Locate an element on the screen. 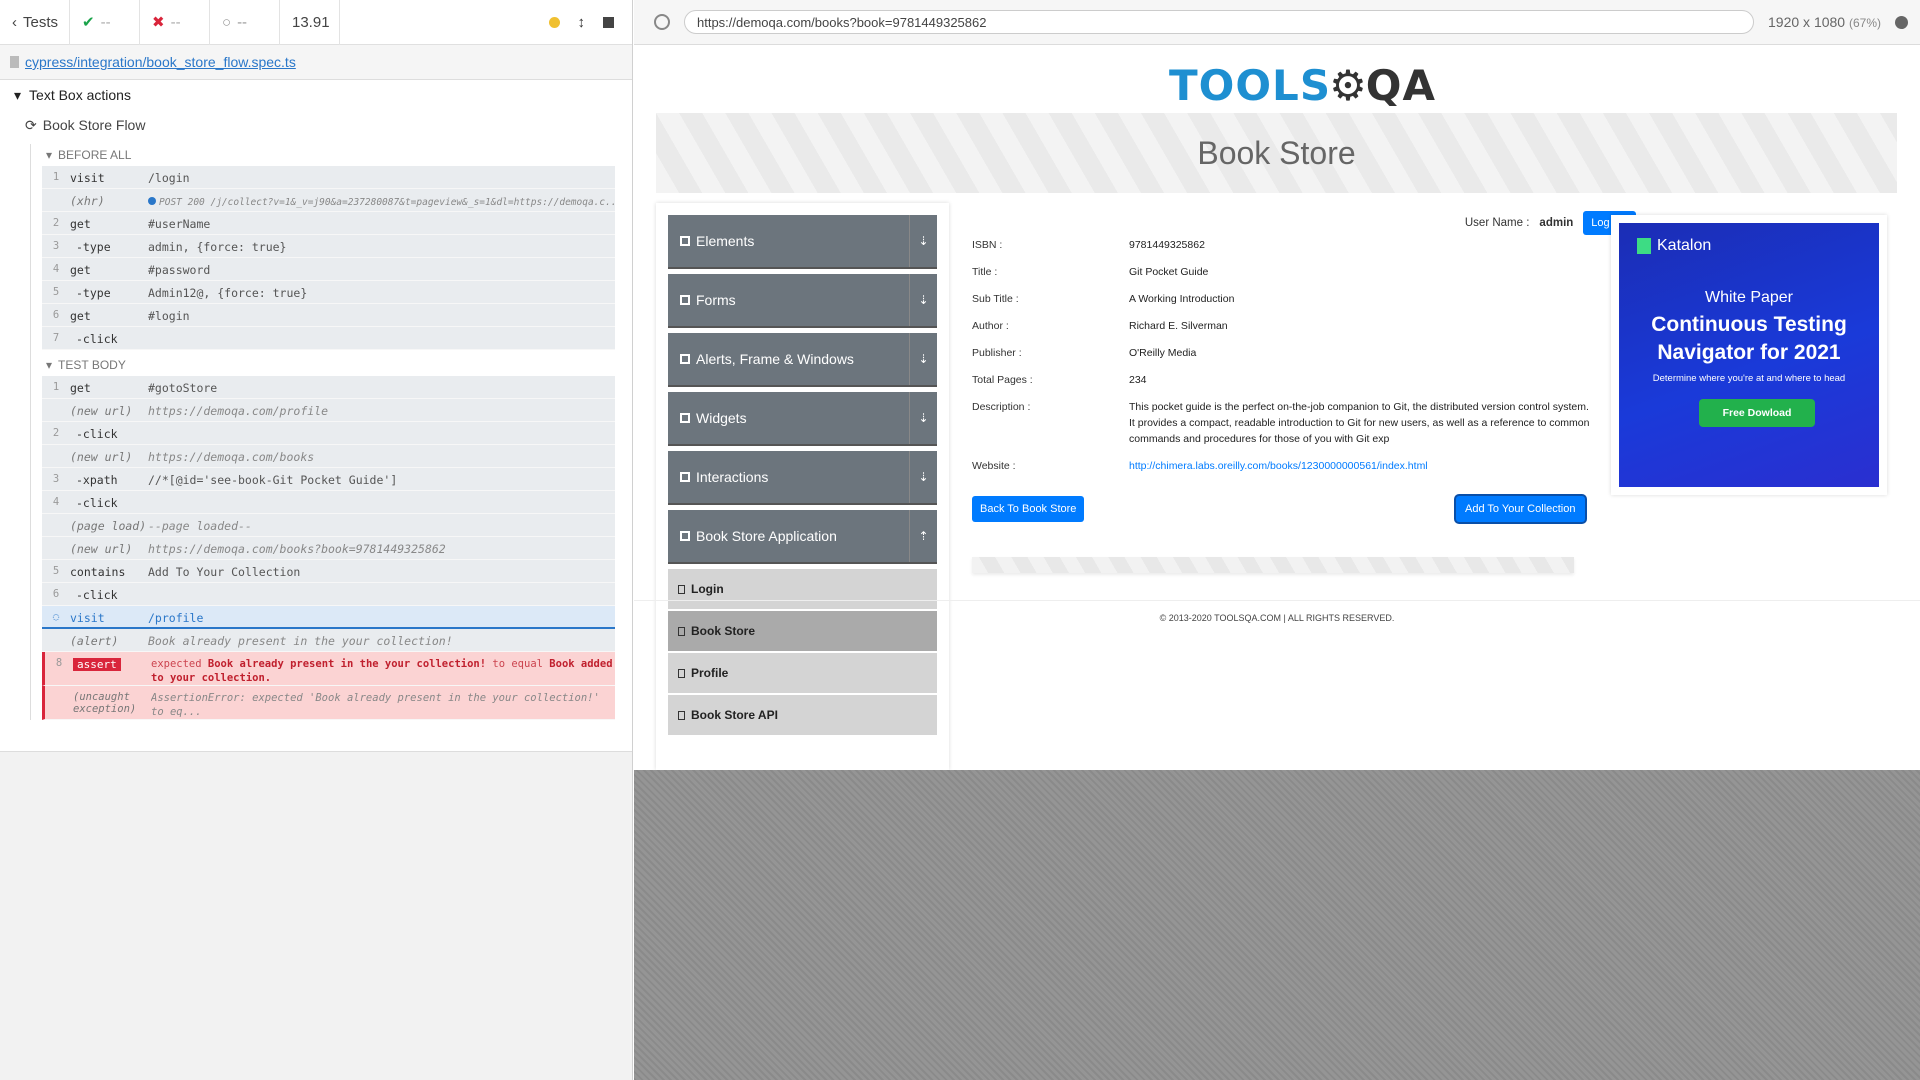 The image size is (1920, 1080). command-row: 1 visit/login is located at coordinates (328, 177).